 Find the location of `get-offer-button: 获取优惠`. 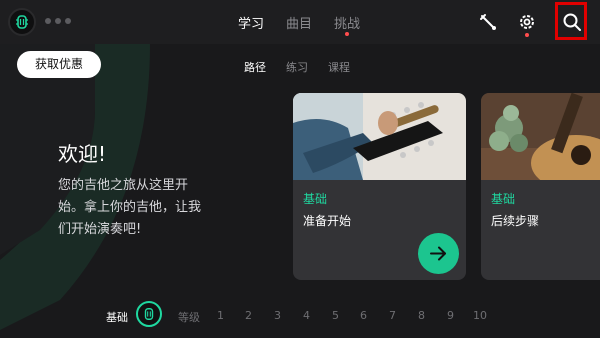

get-offer-button: 获取优惠 is located at coordinates (59, 64).